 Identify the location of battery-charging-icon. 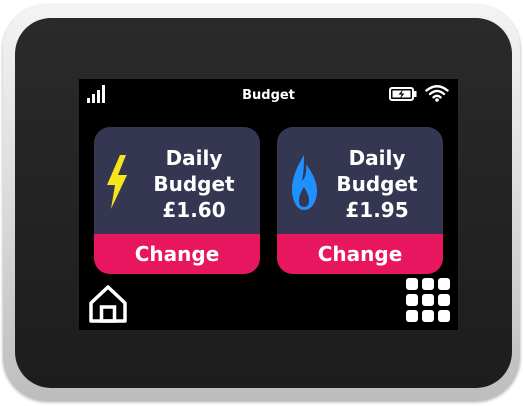
(403, 94).